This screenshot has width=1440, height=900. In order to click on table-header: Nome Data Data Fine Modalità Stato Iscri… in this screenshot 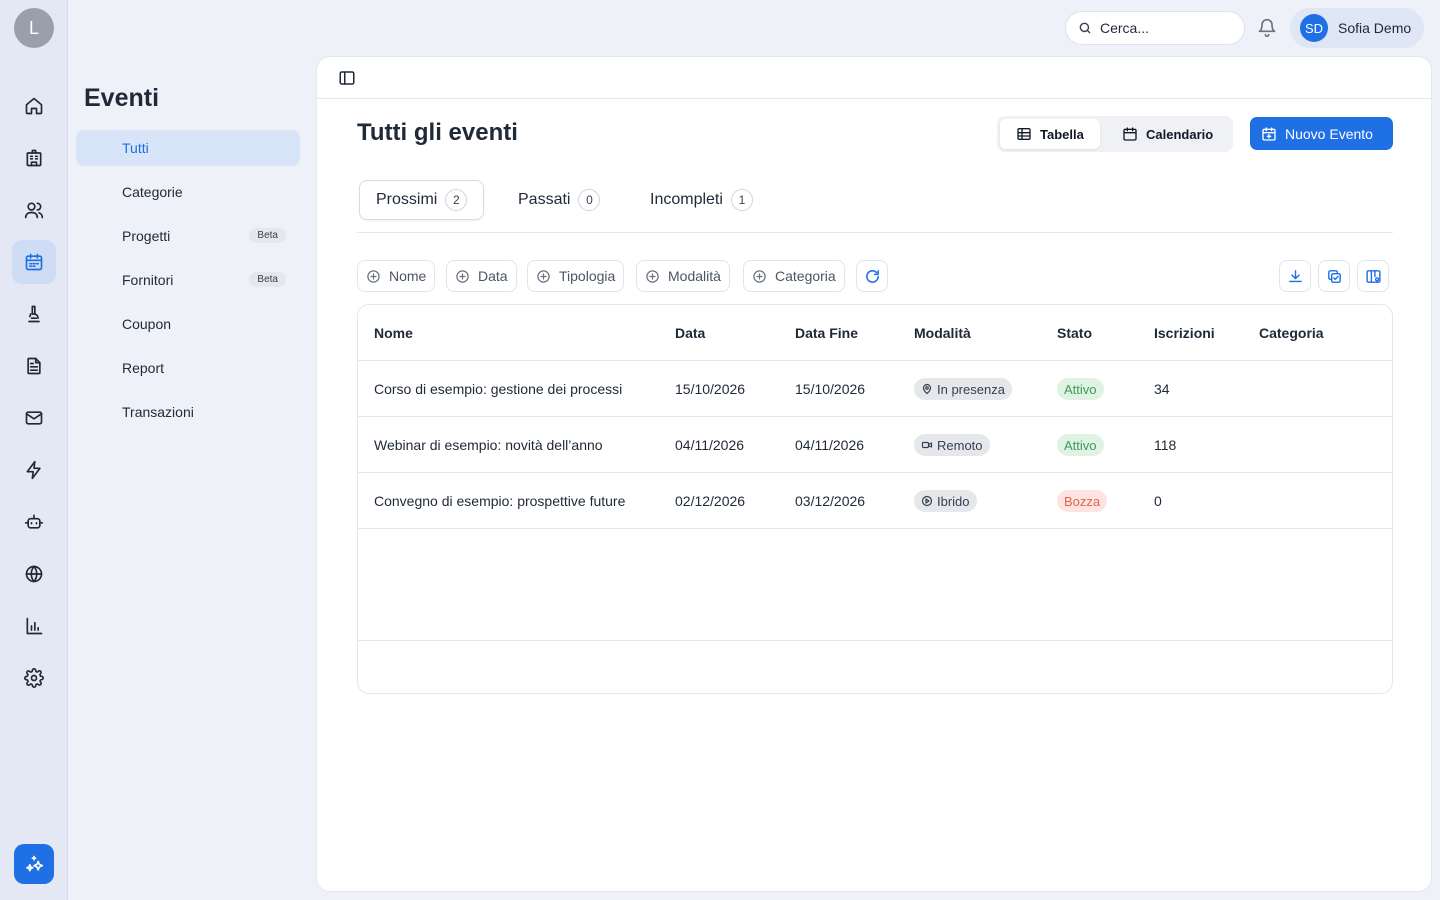, I will do `click(875, 333)`.